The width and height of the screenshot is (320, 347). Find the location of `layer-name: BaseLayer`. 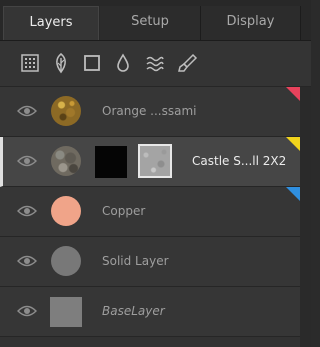

layer-name: BaseLayer is located at coordinates (133, 311).